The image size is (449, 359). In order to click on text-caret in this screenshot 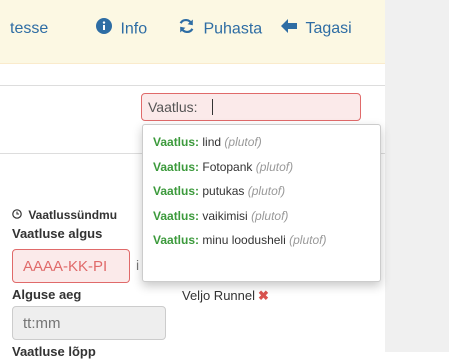, I will do `click(212, 107)`.